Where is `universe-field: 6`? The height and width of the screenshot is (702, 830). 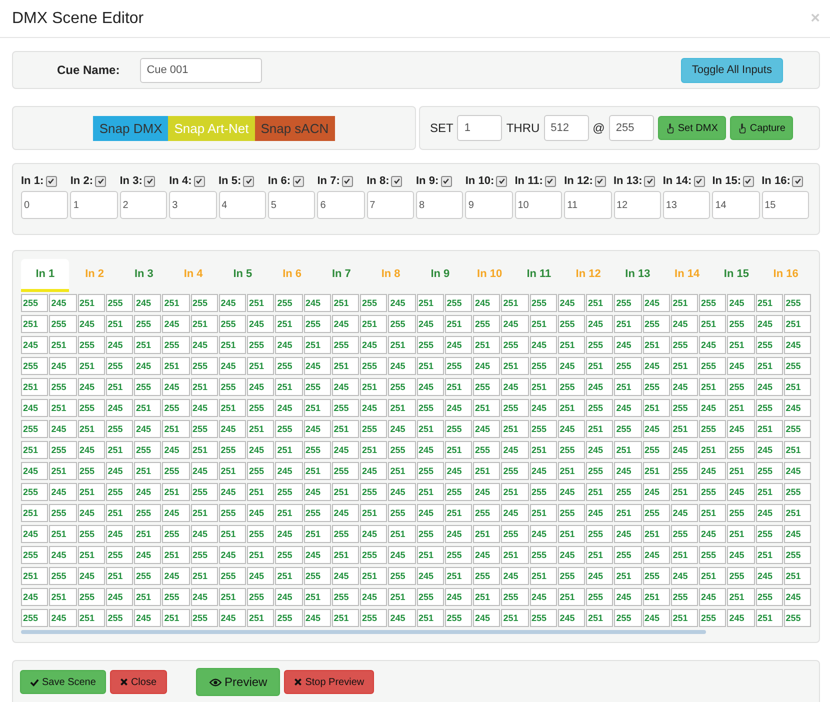 universe-field: 6 is located at coordinates (341, 205).